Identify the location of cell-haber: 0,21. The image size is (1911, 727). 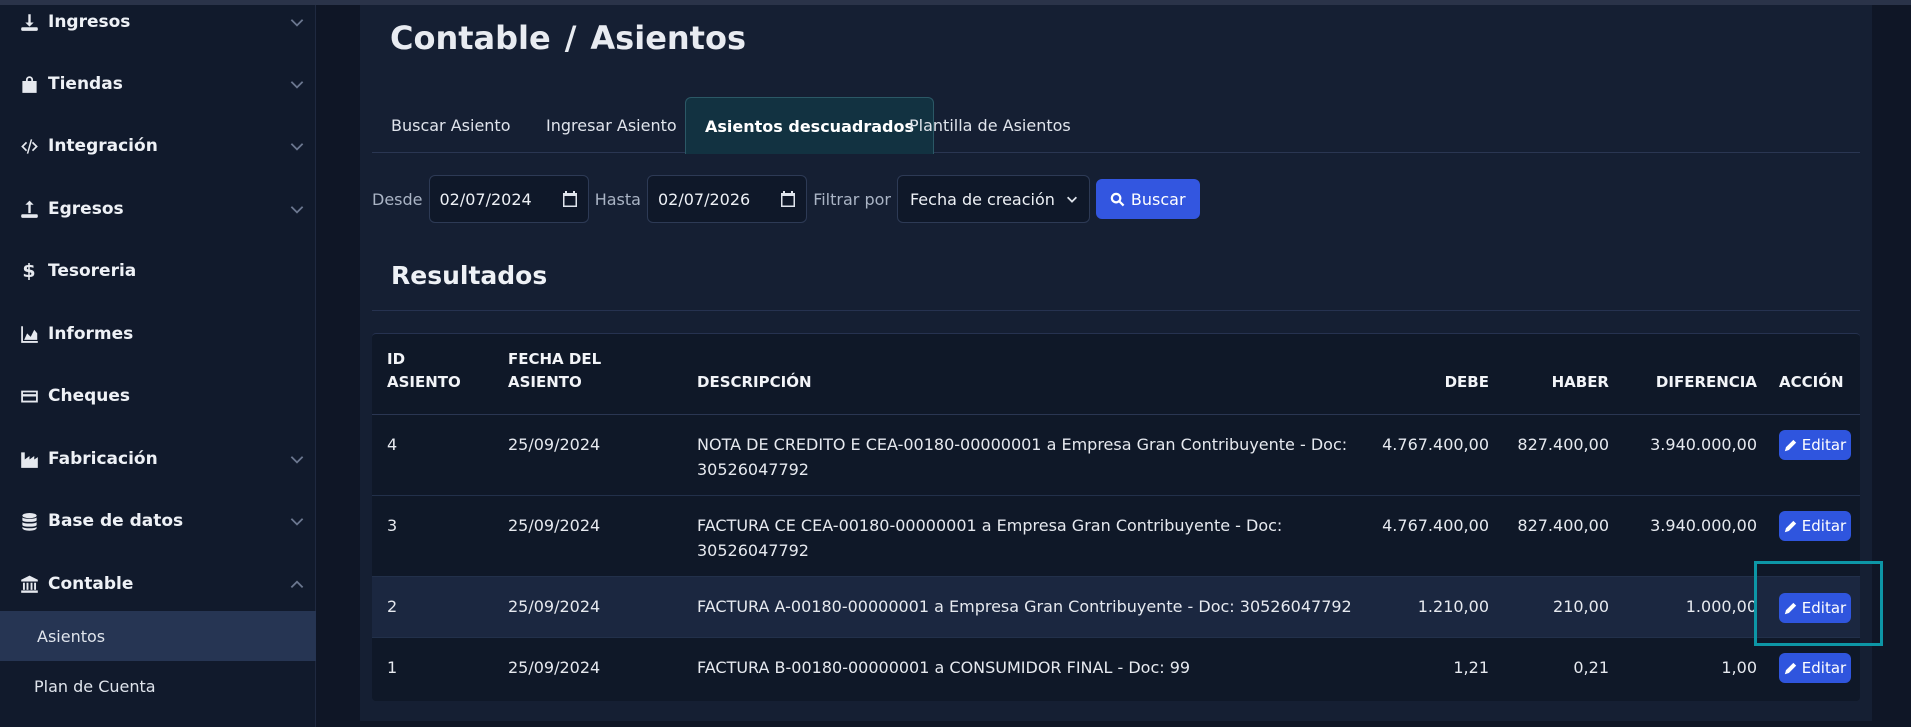
(1591, 667).